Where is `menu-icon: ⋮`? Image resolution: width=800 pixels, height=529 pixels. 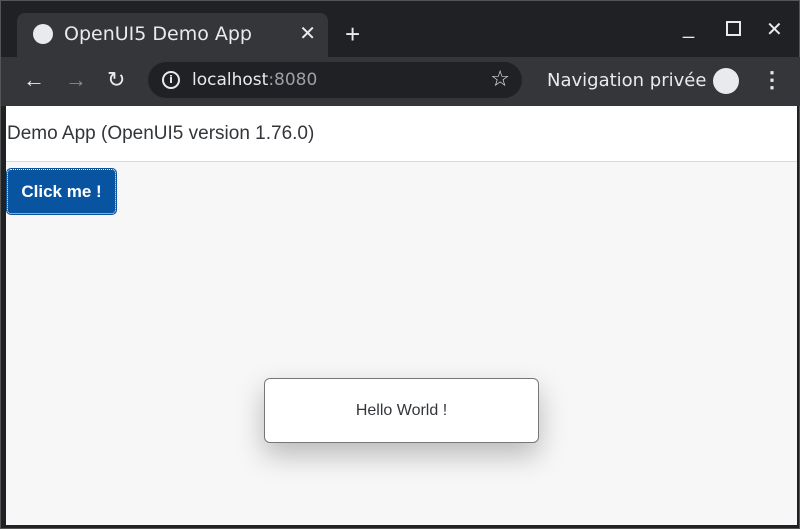
menu-icon: ⋮ is located at coordinates (772, 80).